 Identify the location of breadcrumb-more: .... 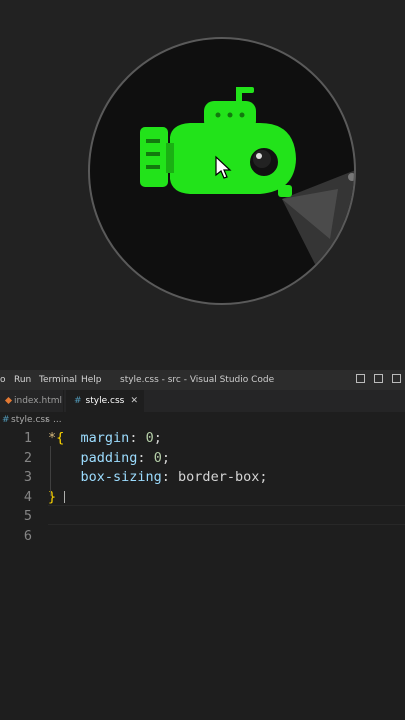
(57, 420).